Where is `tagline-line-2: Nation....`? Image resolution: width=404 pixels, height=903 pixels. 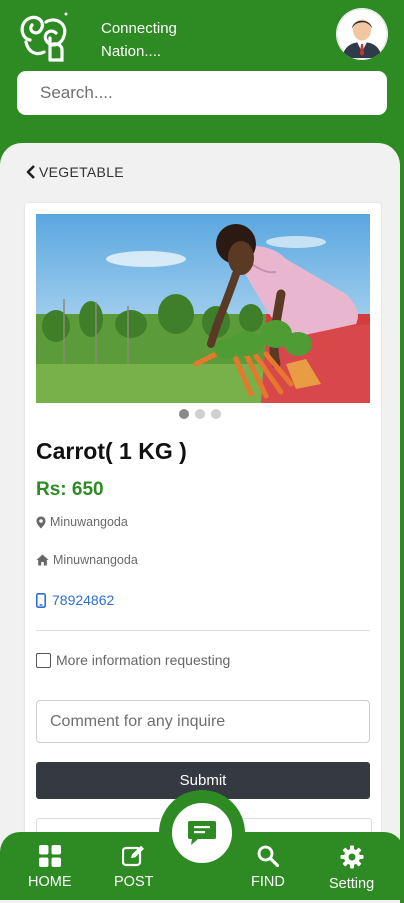
tagline-line-2: Nation.... is located at coordinates (131, 51).